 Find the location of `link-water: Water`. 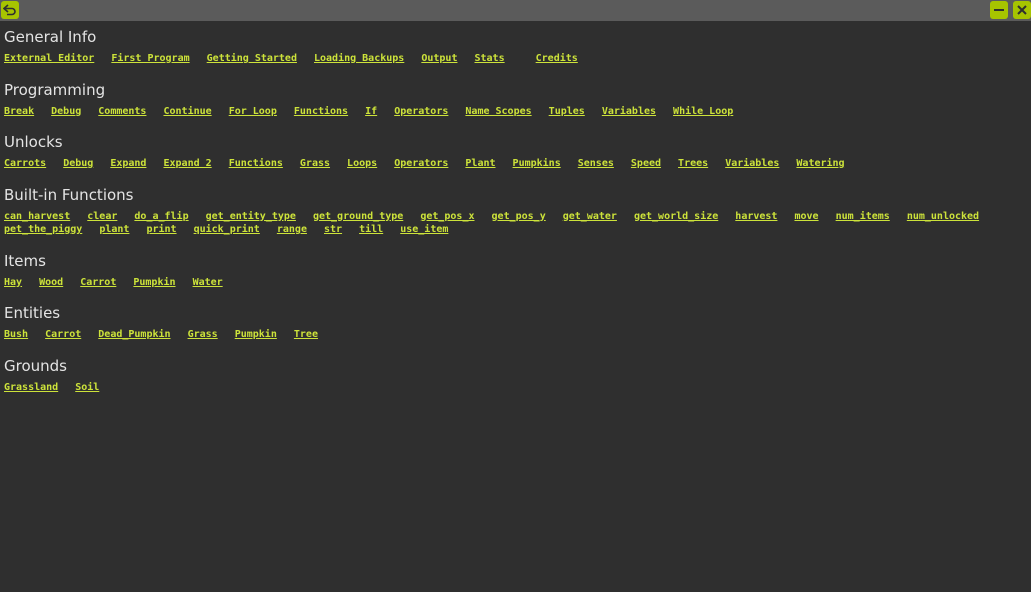

link-water: Water is located at coordinates (208, 282).